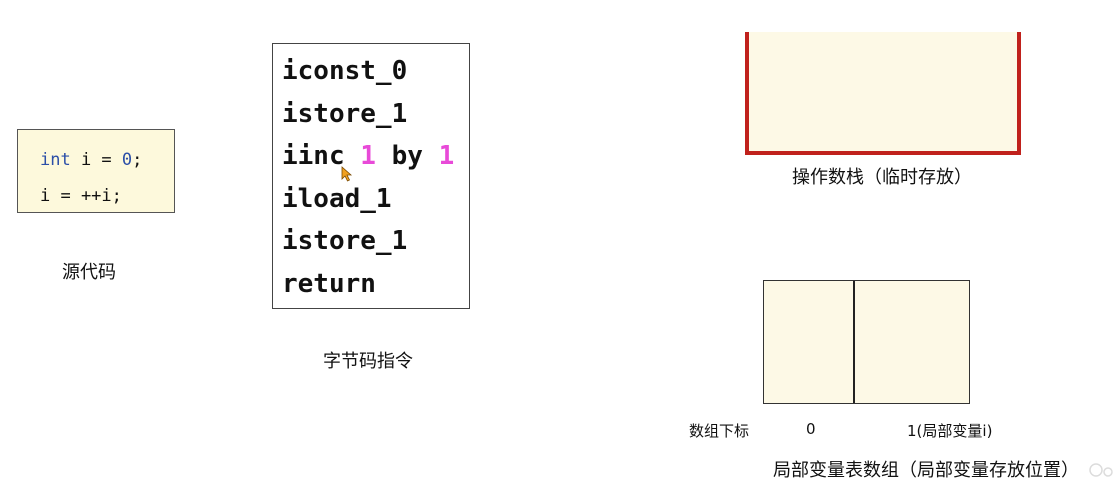  I want to click on bytecode-line-3: iinc 1 by 1, so click(375, 156).